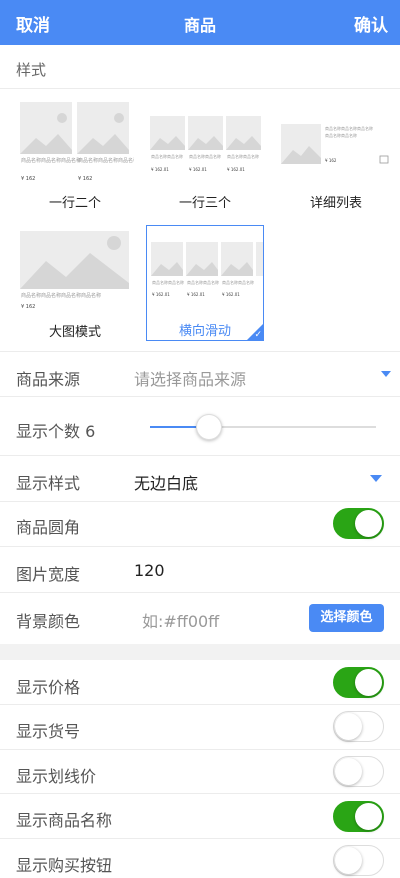 The height and width of the screenshot is (878, 400). Describe the element at coordinates (48, 621) in the screenshot. I see `bg-color-label: 背景颜色` at that location.